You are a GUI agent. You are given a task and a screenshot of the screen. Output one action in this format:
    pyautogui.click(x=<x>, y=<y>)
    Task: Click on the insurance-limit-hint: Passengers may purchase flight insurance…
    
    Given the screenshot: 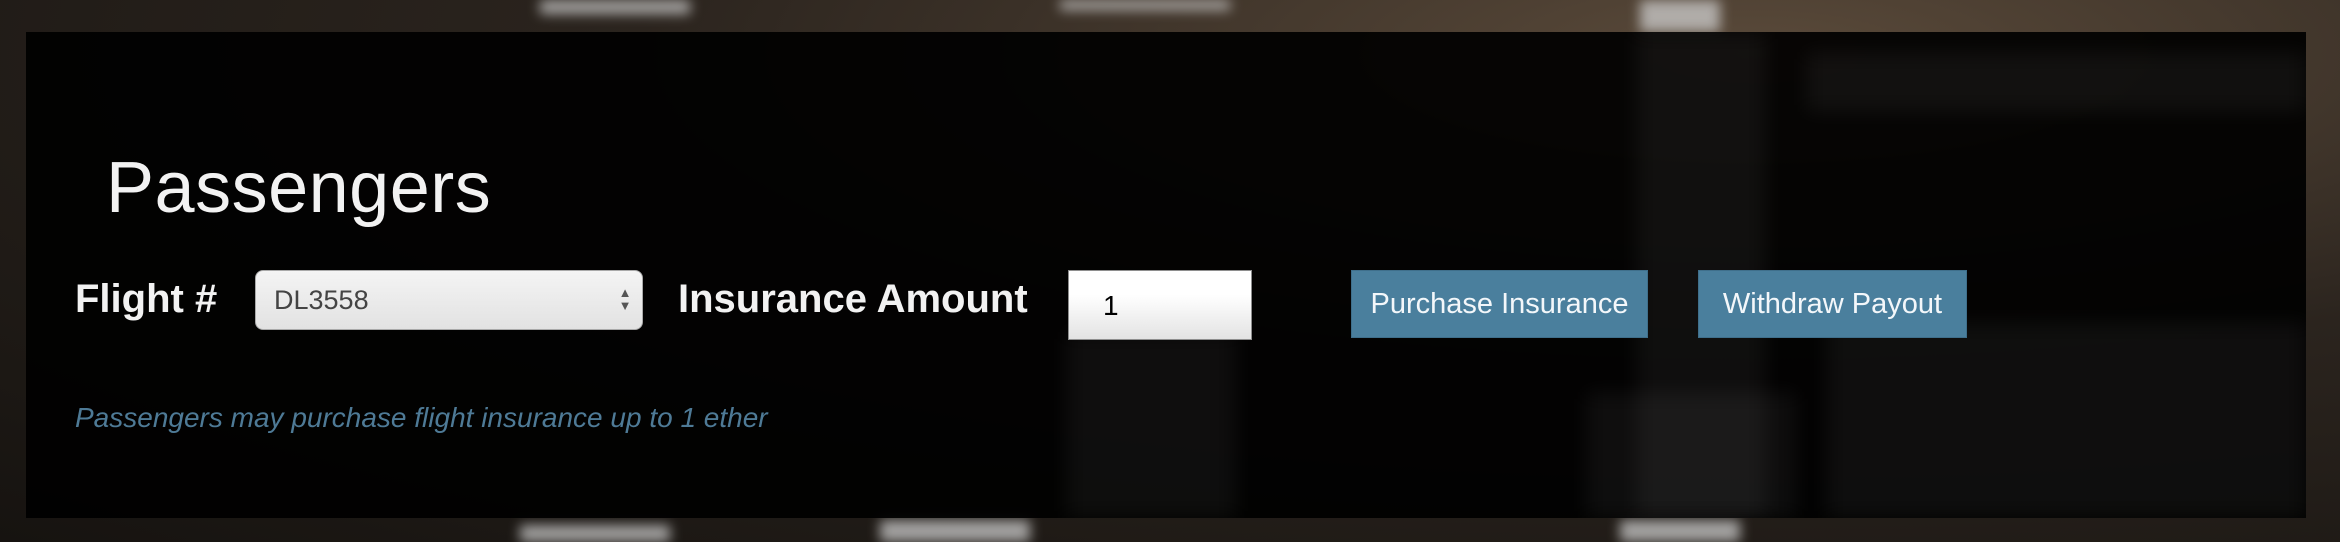 What is the action you would take?
    pyautogui.click(x=421, y=417)
    